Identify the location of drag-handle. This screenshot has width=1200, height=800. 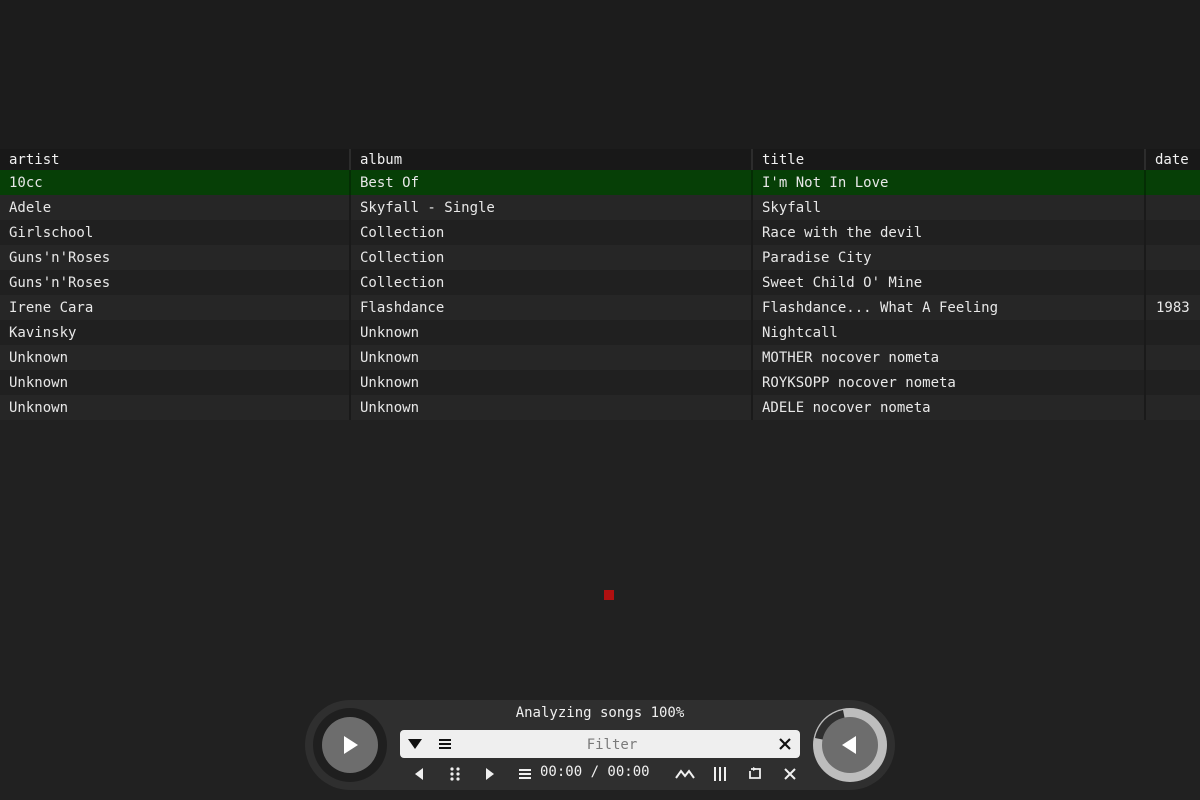
(455, 774).